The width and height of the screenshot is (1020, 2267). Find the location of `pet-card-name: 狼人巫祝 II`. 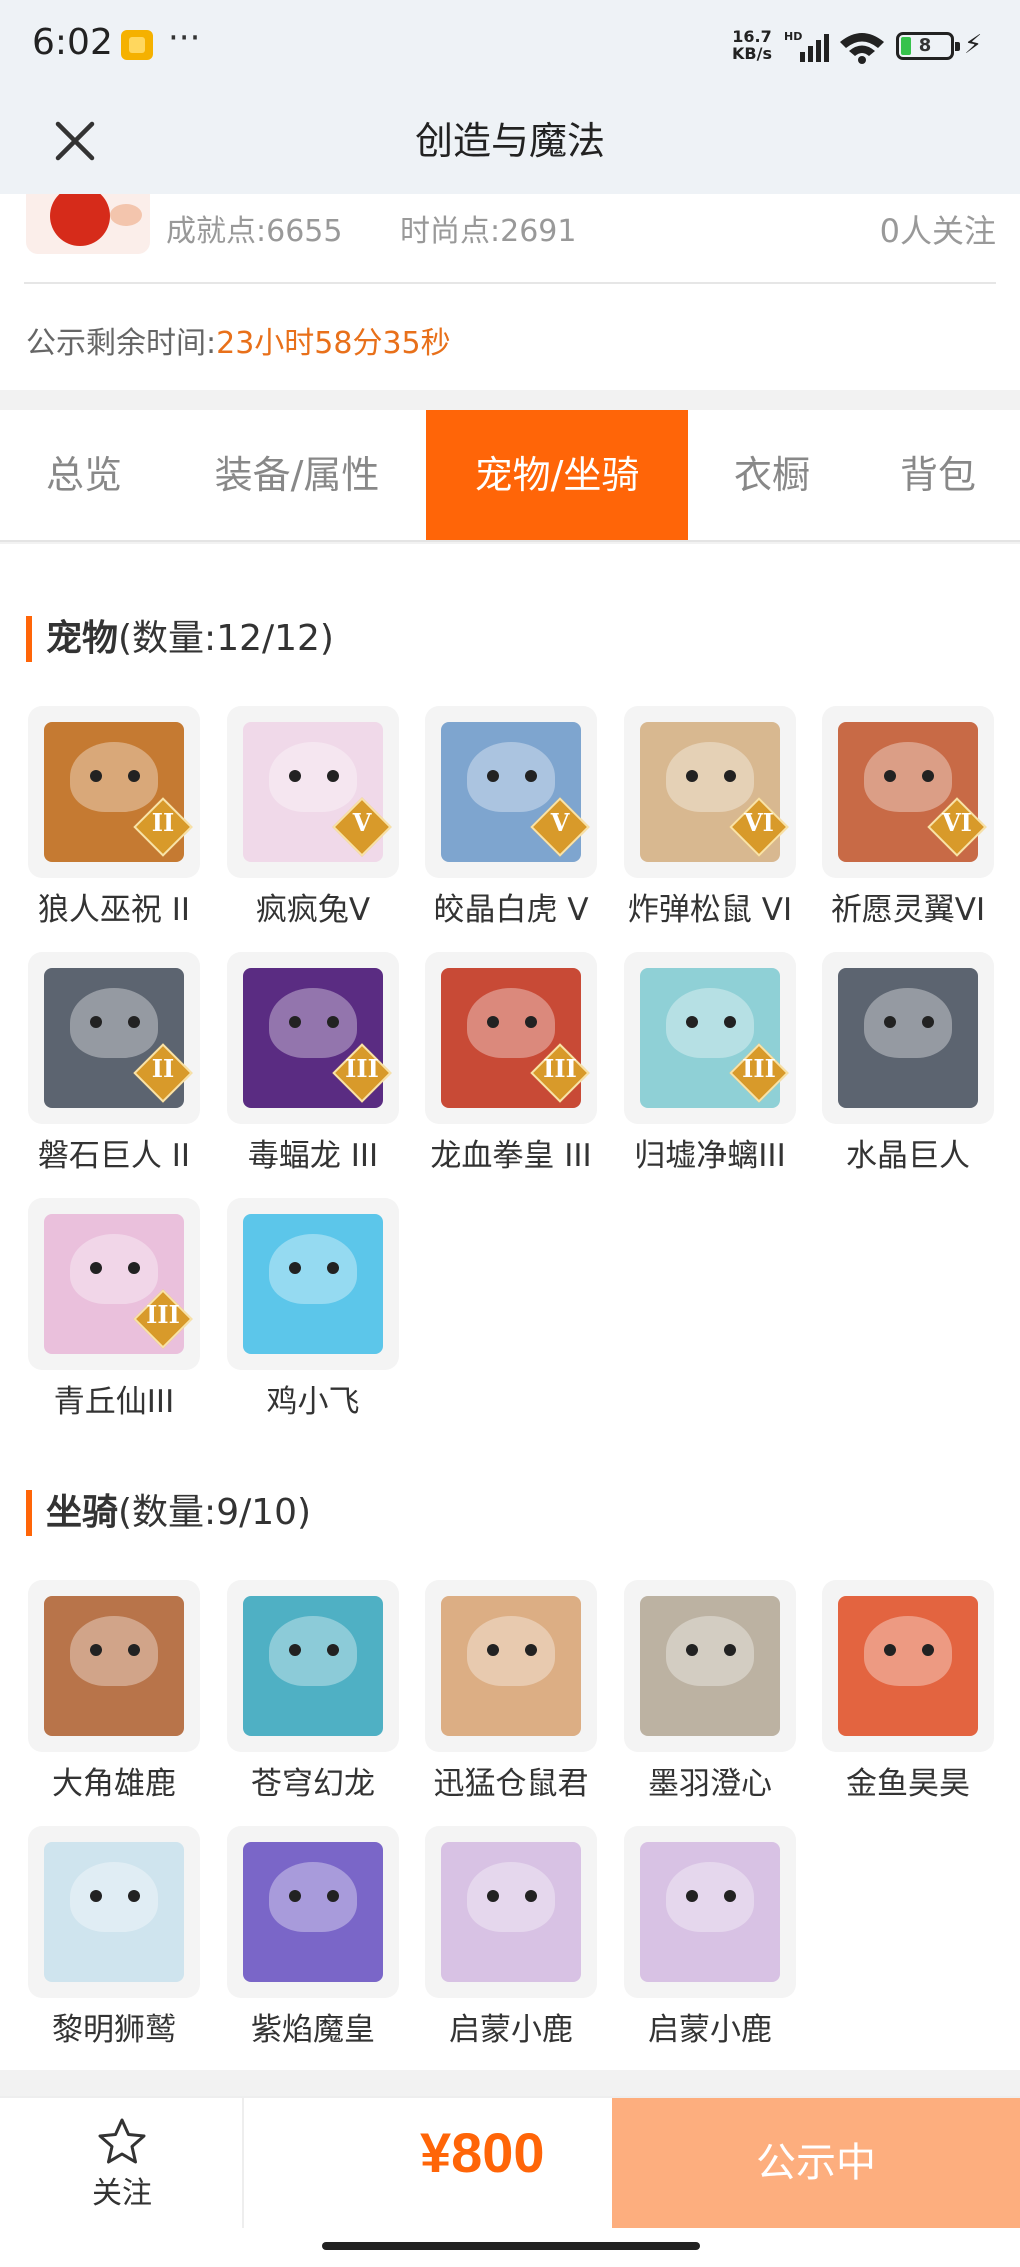

pet-card-name: 狼人巫祝 II is located at coordinates (114, 910).